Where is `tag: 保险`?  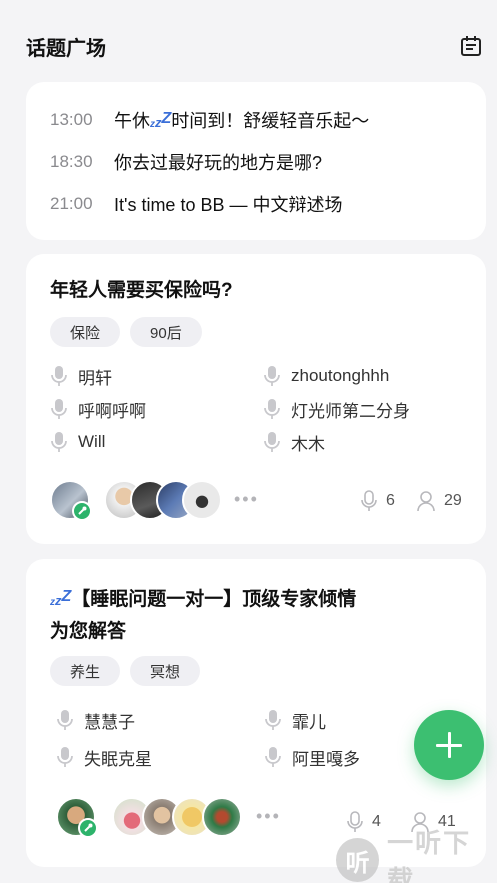
tag: 保险 is located at coordinates (85, 332).